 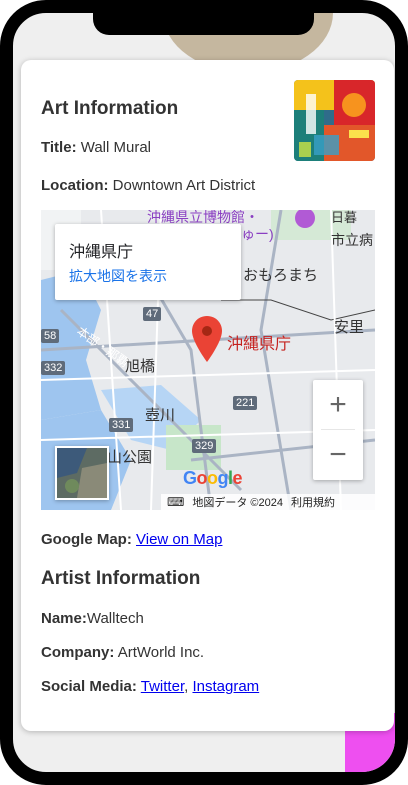 I want to click on map-place-park: 山公園, so click(x=130, y=457).